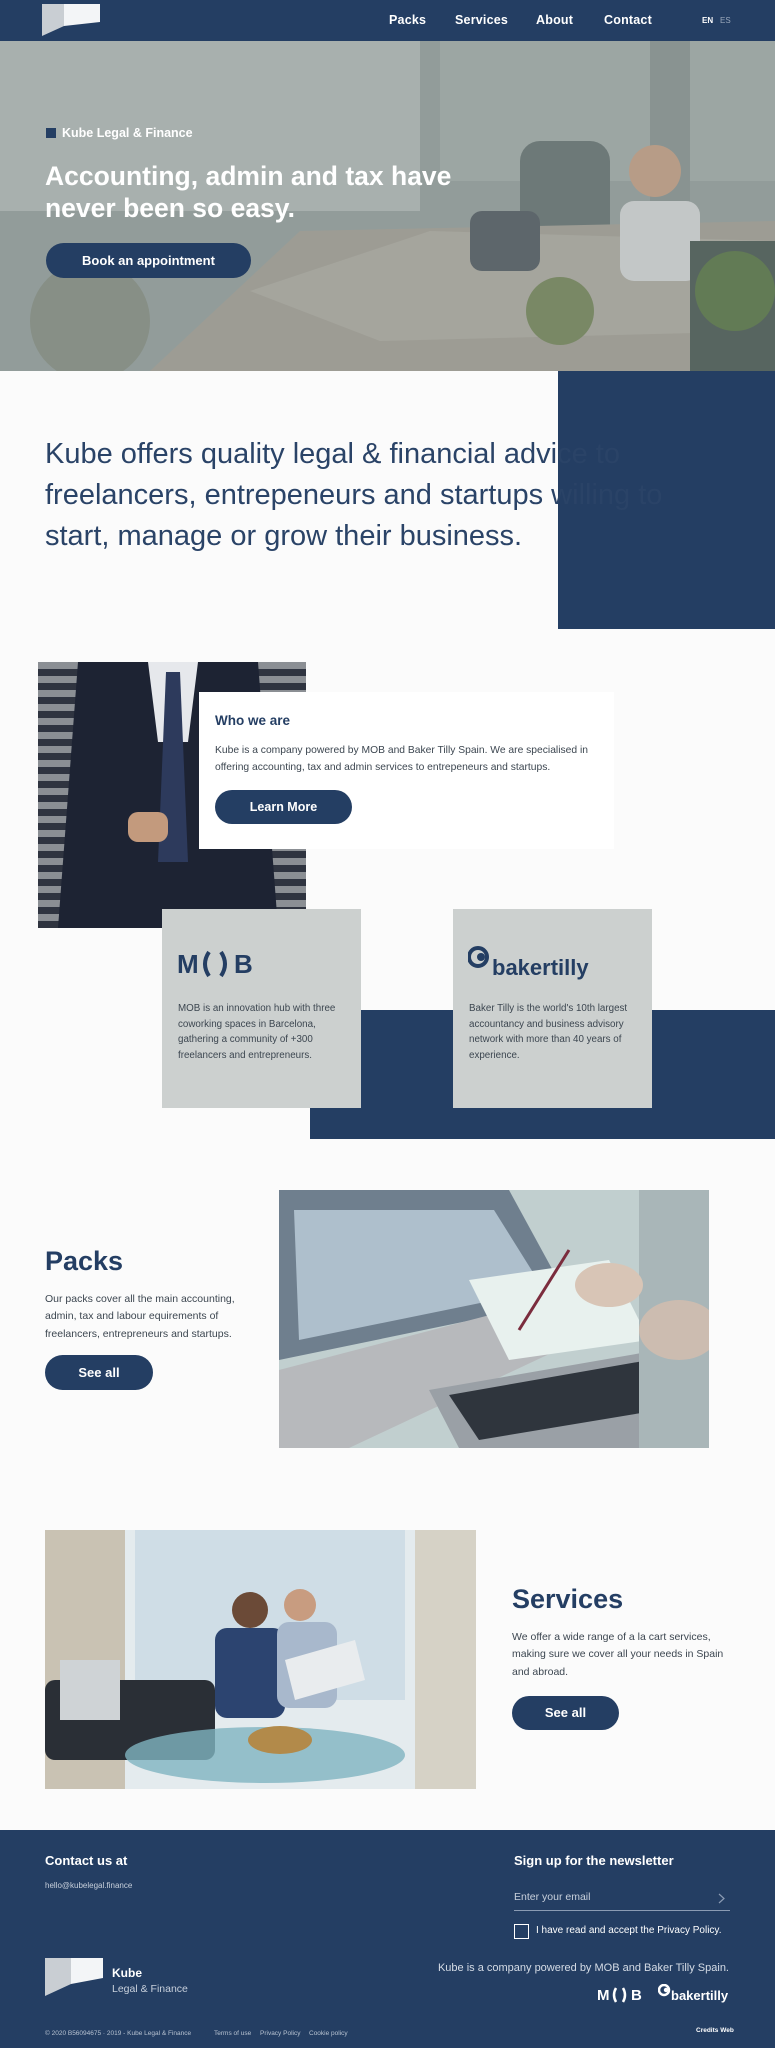  I want to click on footer-bakertilly-logo-icon: bakertilly, so click(694, 1994).